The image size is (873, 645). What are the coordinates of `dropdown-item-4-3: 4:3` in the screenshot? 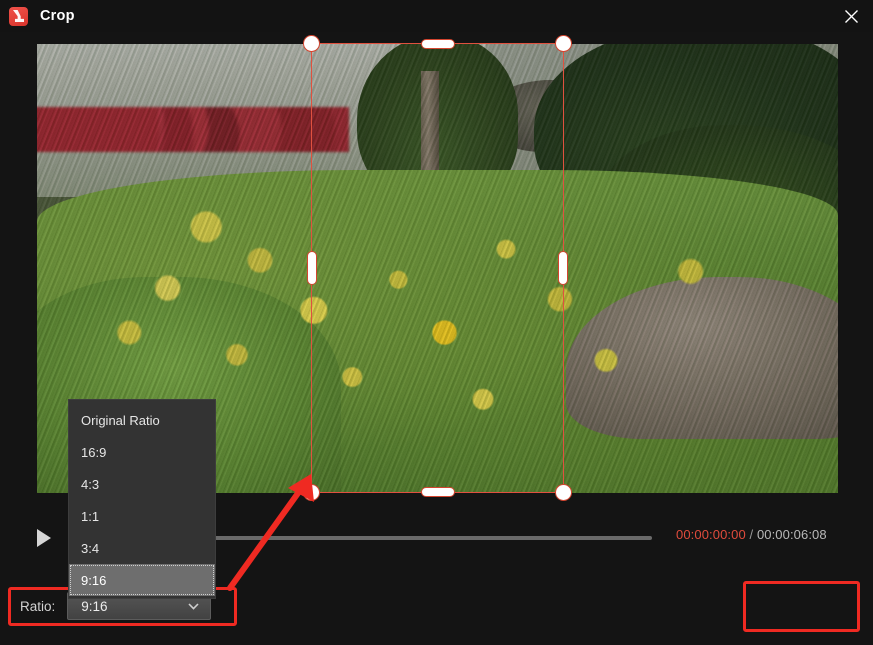 It's located at (142, 484).